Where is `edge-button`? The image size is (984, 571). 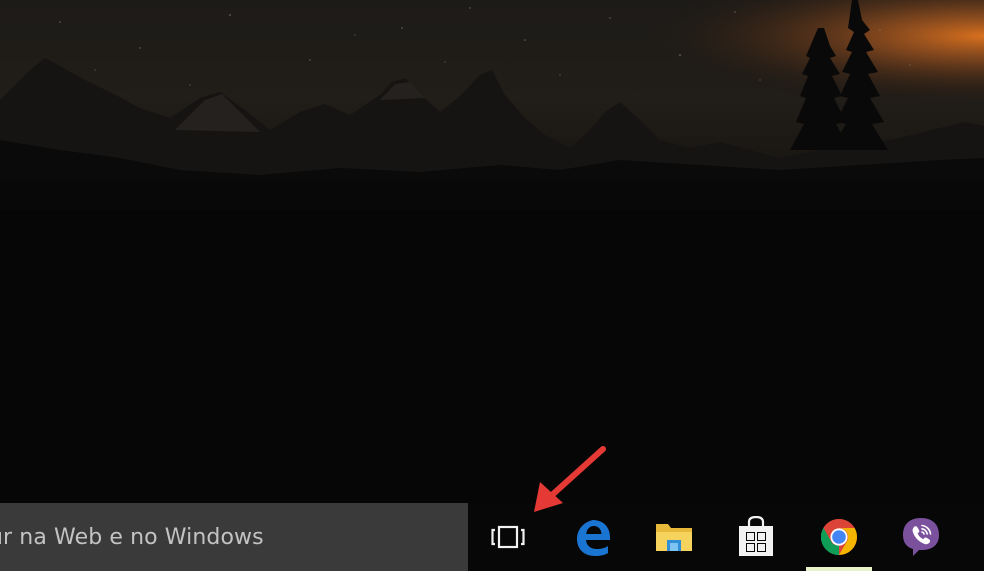 edge-button is located at coordinates (593, 537).